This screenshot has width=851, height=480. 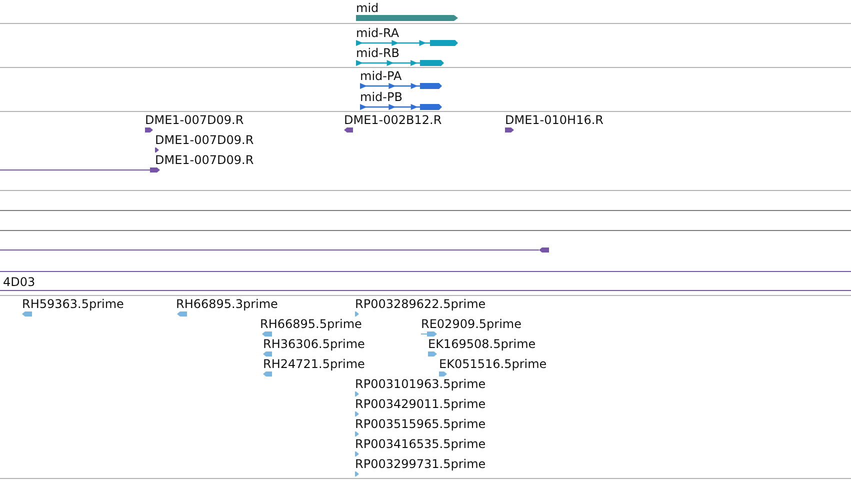 I want to click on feature-label: RH24721.5prime, so click(x=314, y=364).